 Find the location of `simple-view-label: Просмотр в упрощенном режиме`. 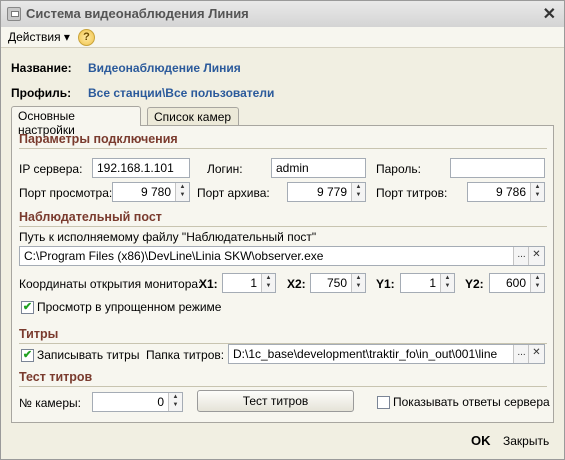

simple-view-label: Просмотр в упрощенном режиме is located at coordinates (129, 307).